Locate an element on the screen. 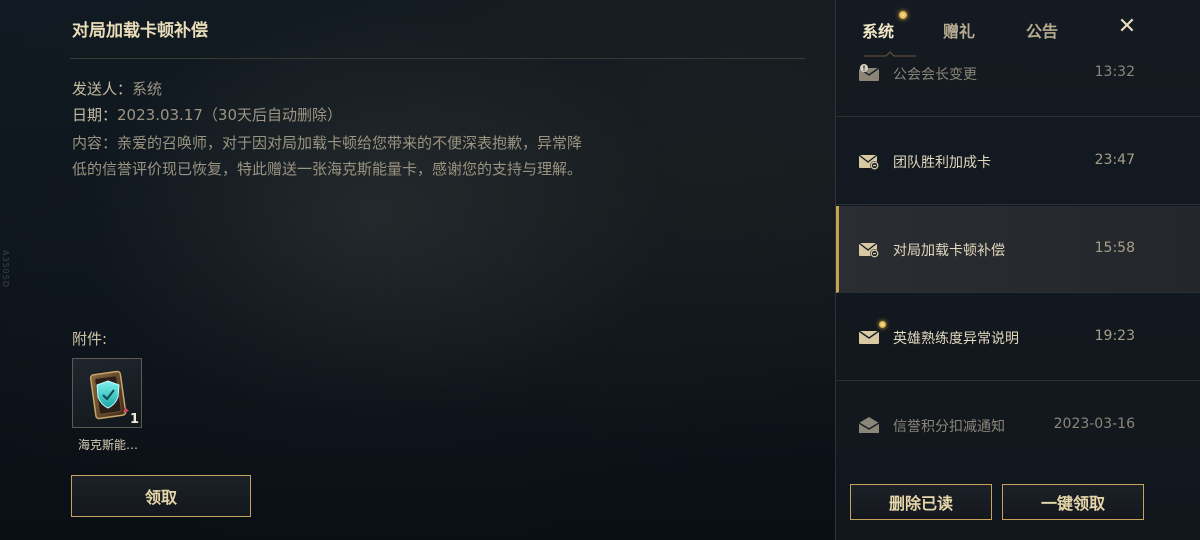 The width and height of the screenshot is (1200, 540). tab-system-unread-dot is located at coordinates (903, 15).